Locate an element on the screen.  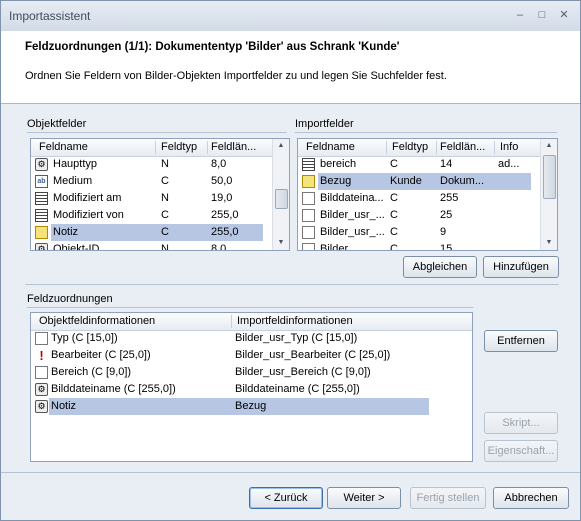
object-field-info: Notiz is located at coordinates (64, 406).